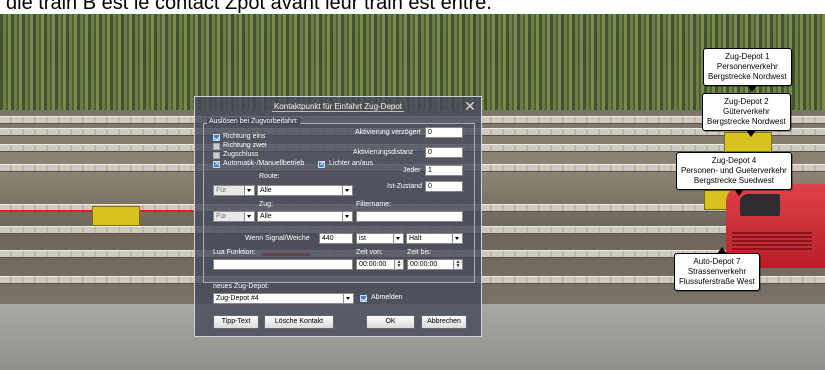  I want to click on wenn-op-select: ist, so click(380, 238).